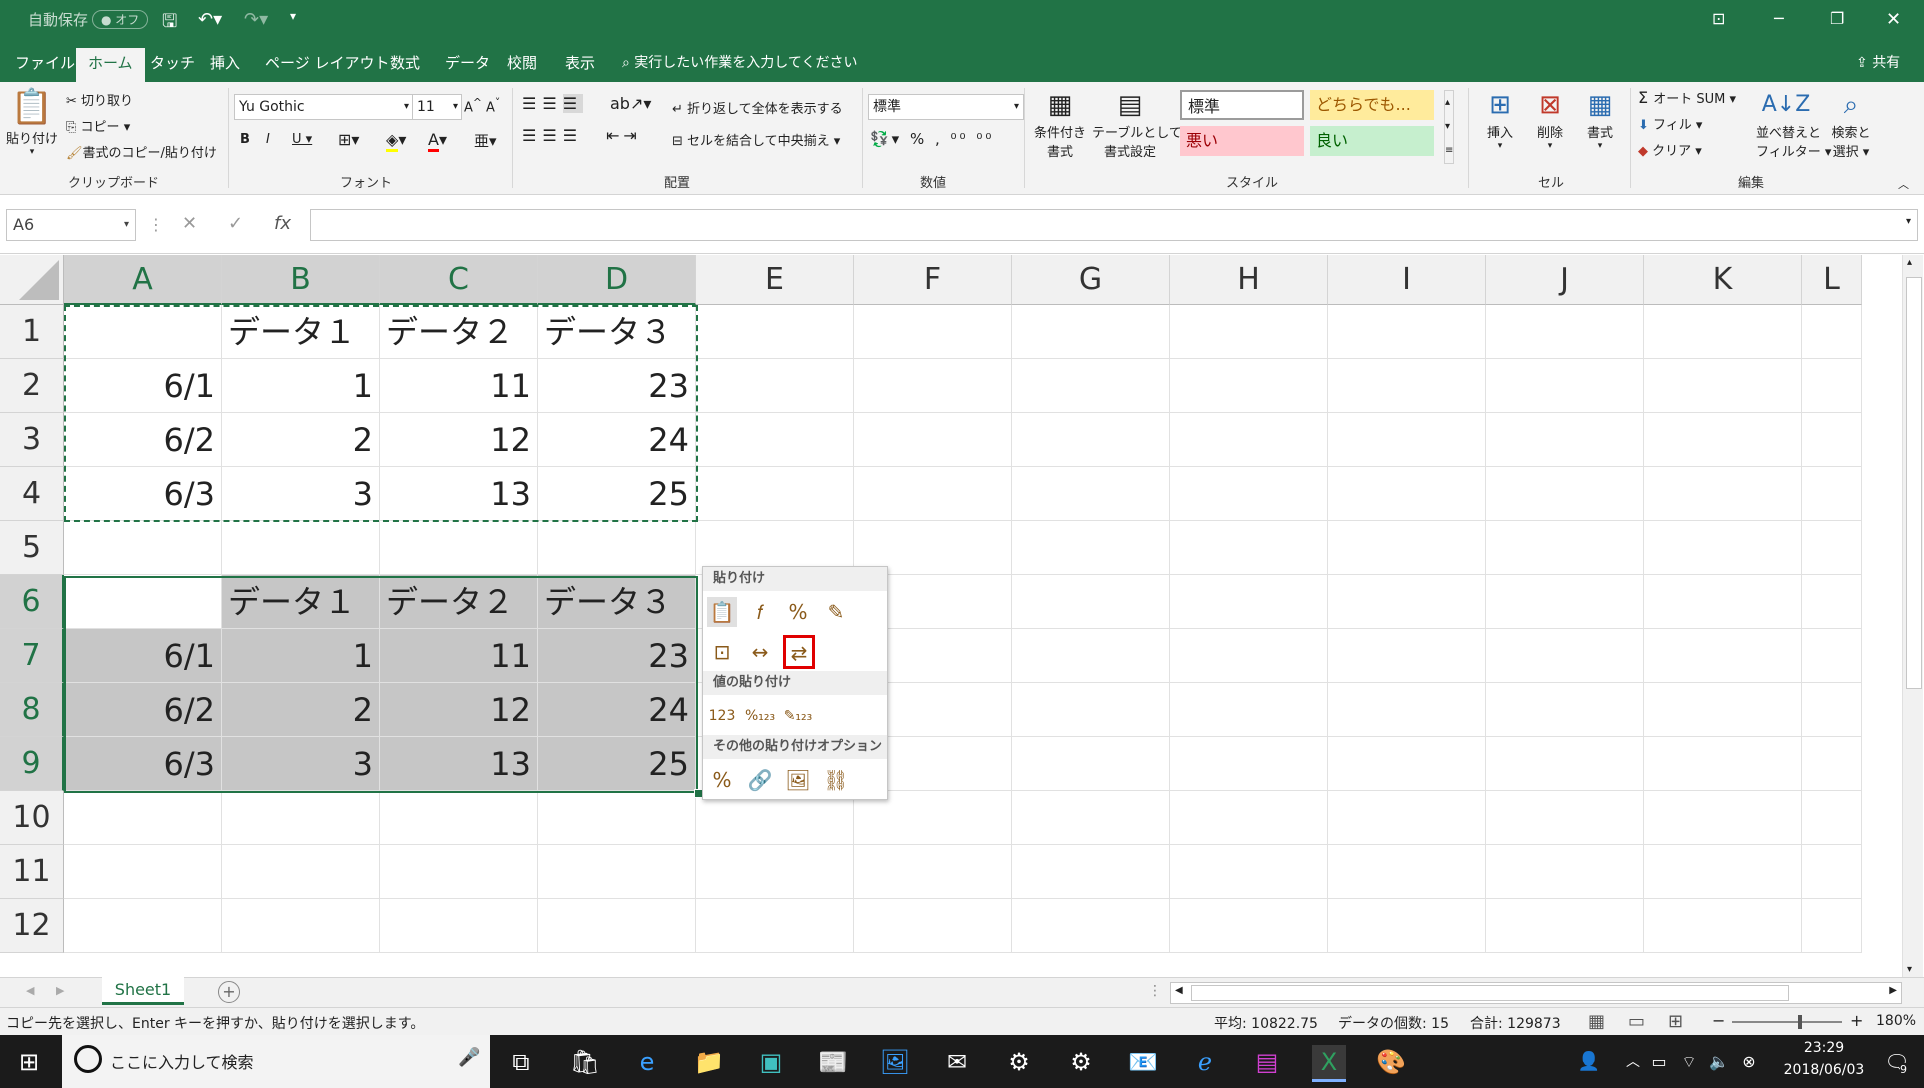 This screenshot has height=1088, width=1924. What do you see at coordinates (798, 780) in the screenshot?
I see `paste-picture-icon: 🖼` at bounding box center [798, 780].